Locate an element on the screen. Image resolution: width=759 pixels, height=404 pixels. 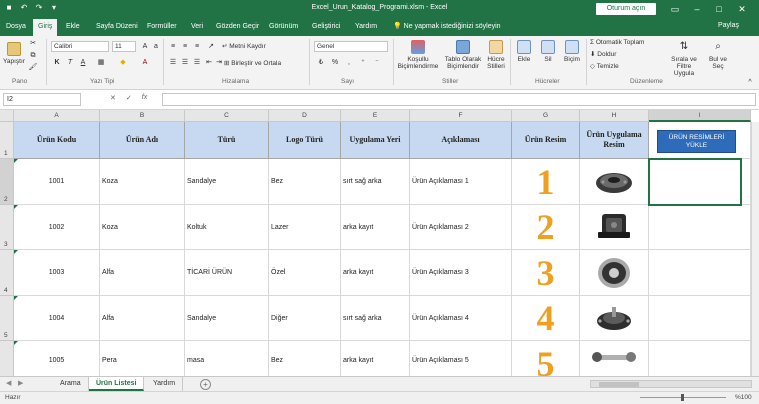
table-cell: Koza is located at coordinates (142, 182).